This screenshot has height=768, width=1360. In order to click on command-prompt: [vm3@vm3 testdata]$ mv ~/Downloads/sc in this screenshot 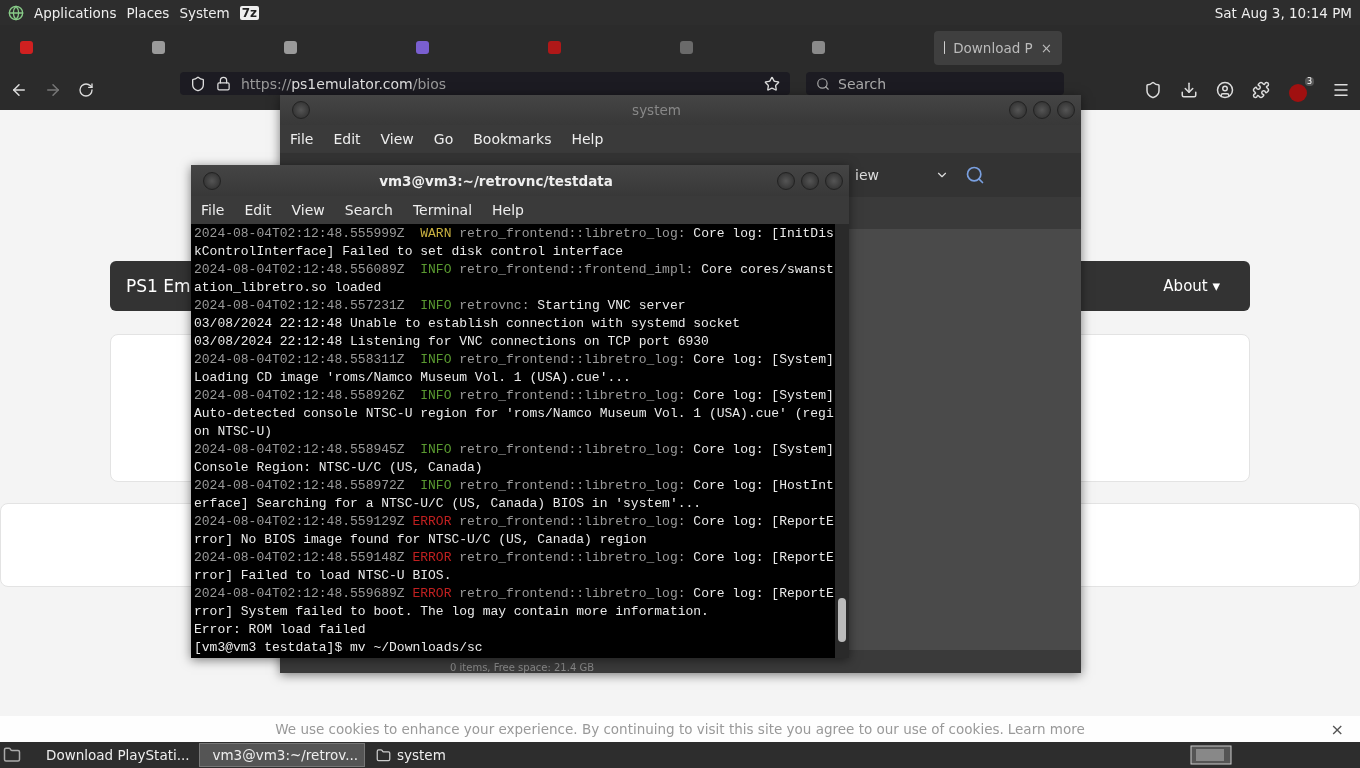, I will do `click(514, 648)`.